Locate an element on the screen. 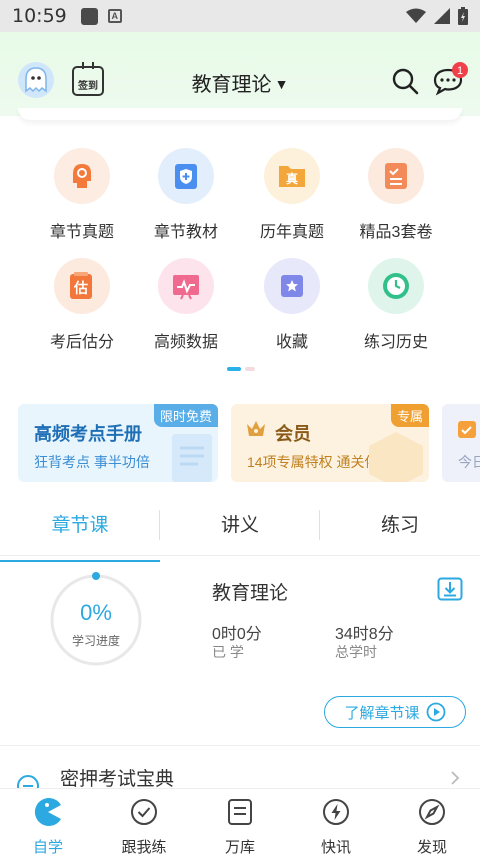 The image size is (480, 857). folder-glyph: 真 is located at coordinates (292, 178).